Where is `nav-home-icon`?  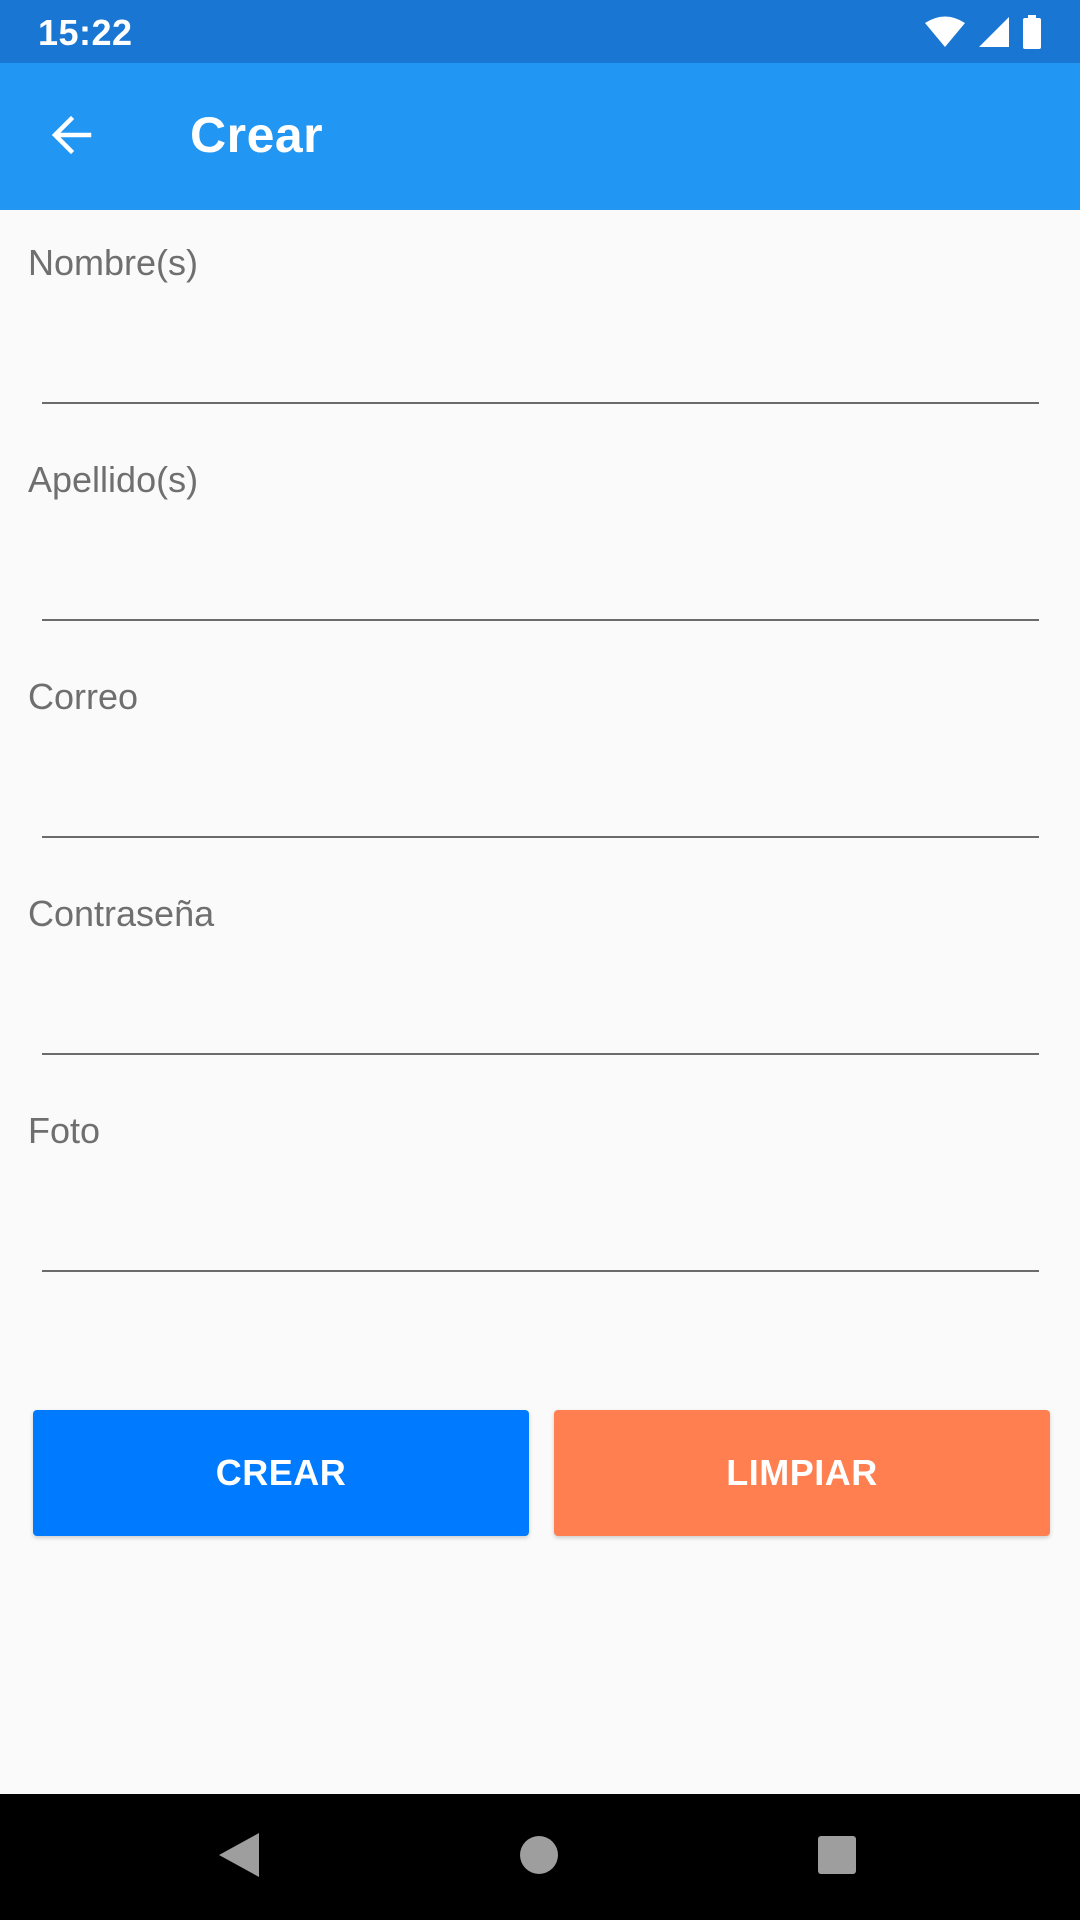
nav-home-icon is located at coordinates (539, 1857).